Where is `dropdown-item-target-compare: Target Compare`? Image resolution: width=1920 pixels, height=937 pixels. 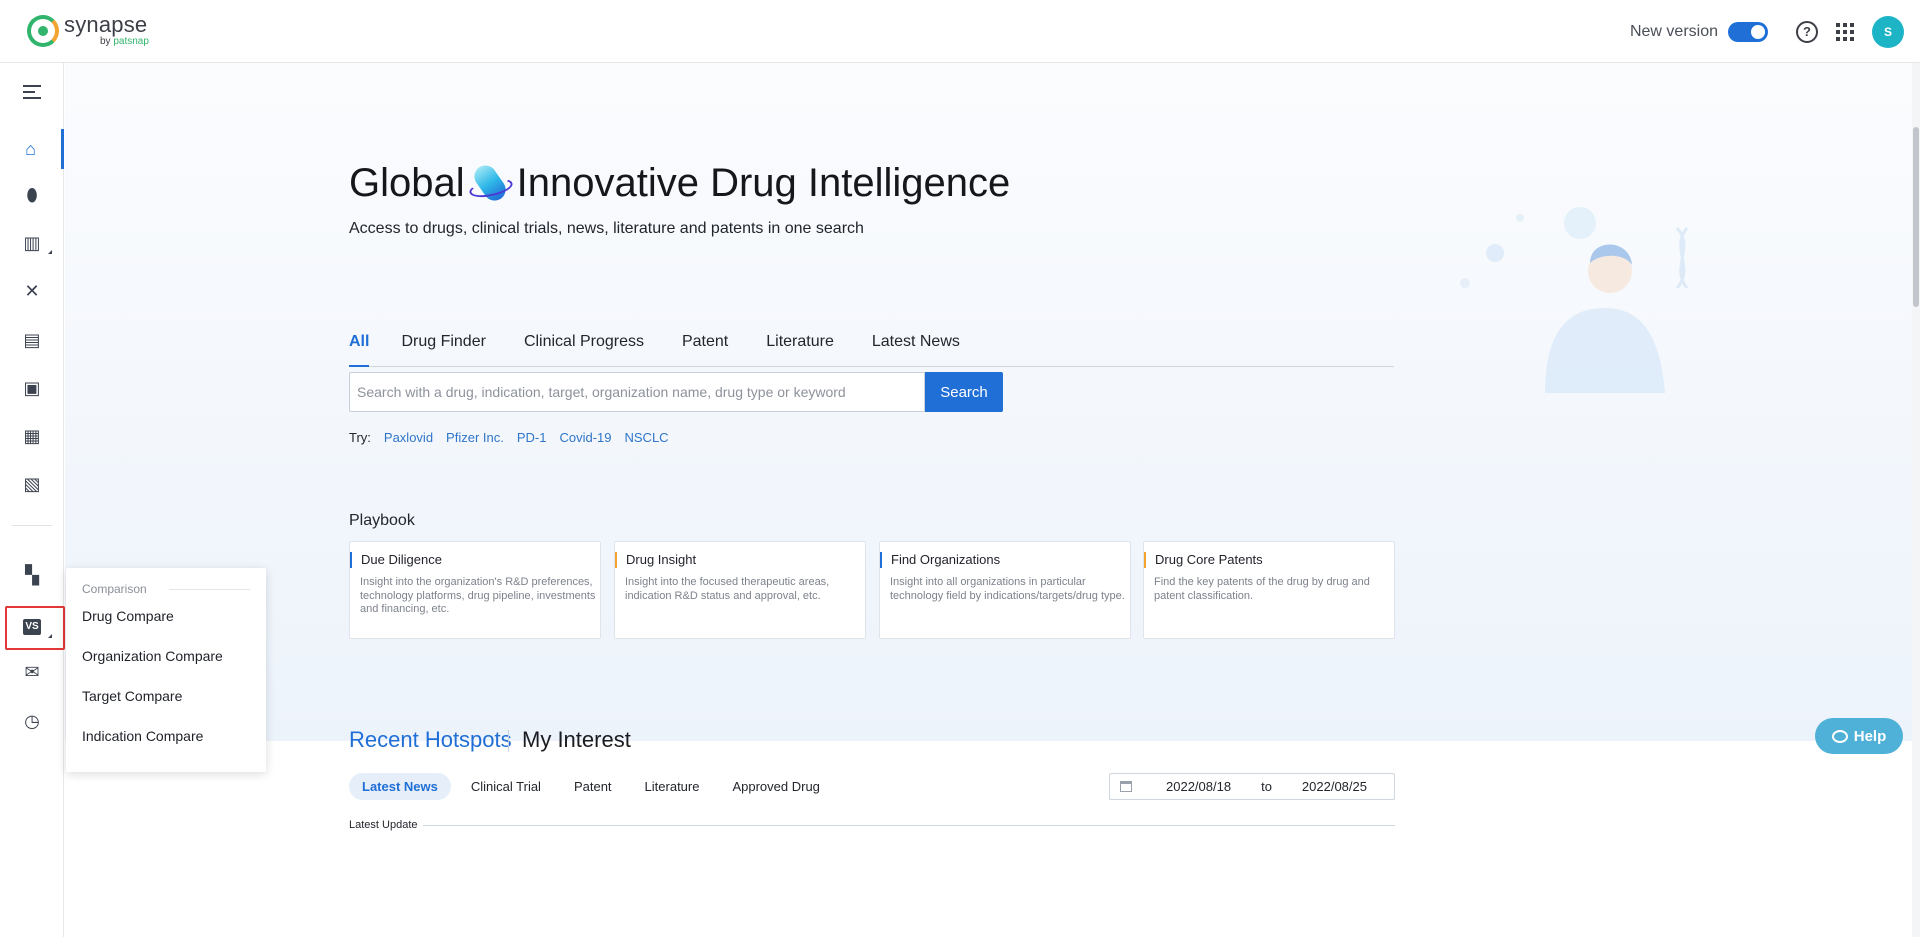 dropdown-item-target-compare: Target Compare is located at coordinates (174, 696).